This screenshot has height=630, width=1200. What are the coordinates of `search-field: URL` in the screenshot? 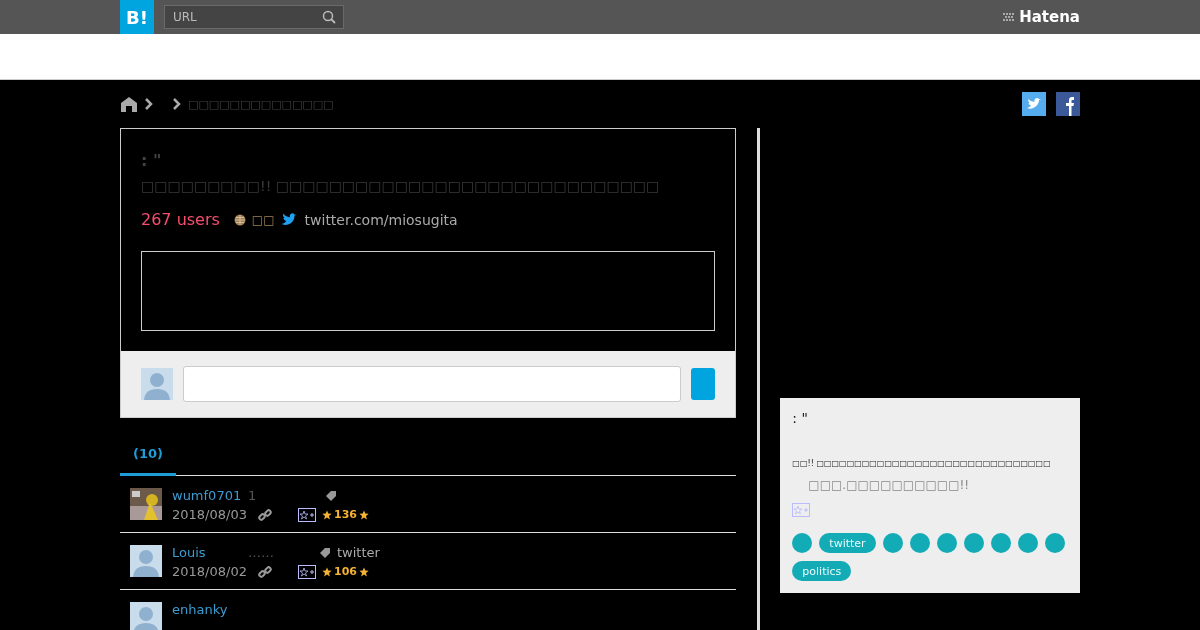 It's located at (254, 17).